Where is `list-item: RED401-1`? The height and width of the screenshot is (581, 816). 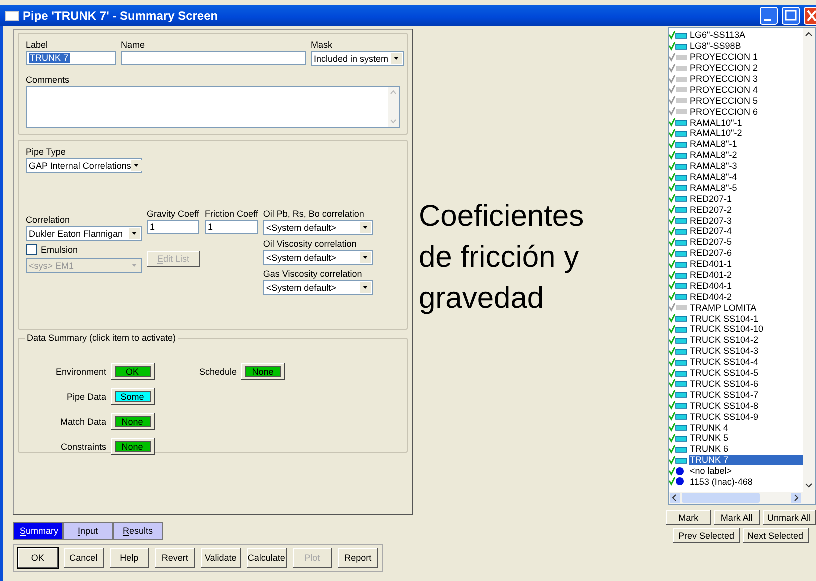 list-item: RED401-1 is located at coordinates (710, 264).